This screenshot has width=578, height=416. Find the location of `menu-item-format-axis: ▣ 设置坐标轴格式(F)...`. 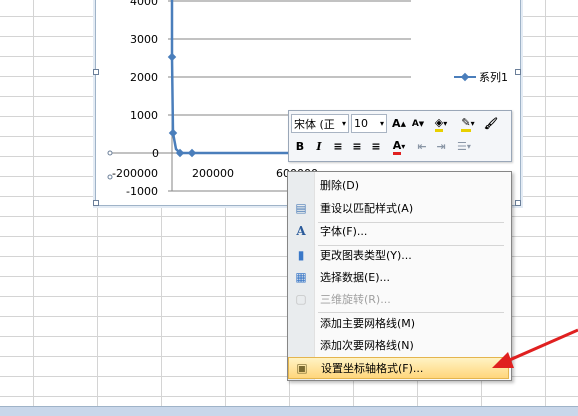

menu-item-format-axis: ▣ 设置坐标轴格式(F)... is located at coordinates (398, 368).